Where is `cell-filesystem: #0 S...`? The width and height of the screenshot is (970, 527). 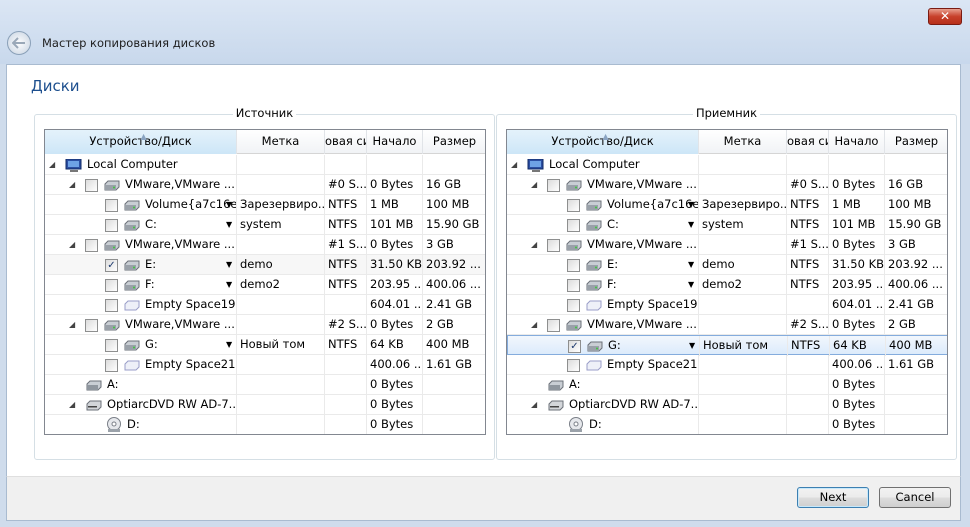 cell-filesystem: #0 S... is located at coordinates (808, 185).